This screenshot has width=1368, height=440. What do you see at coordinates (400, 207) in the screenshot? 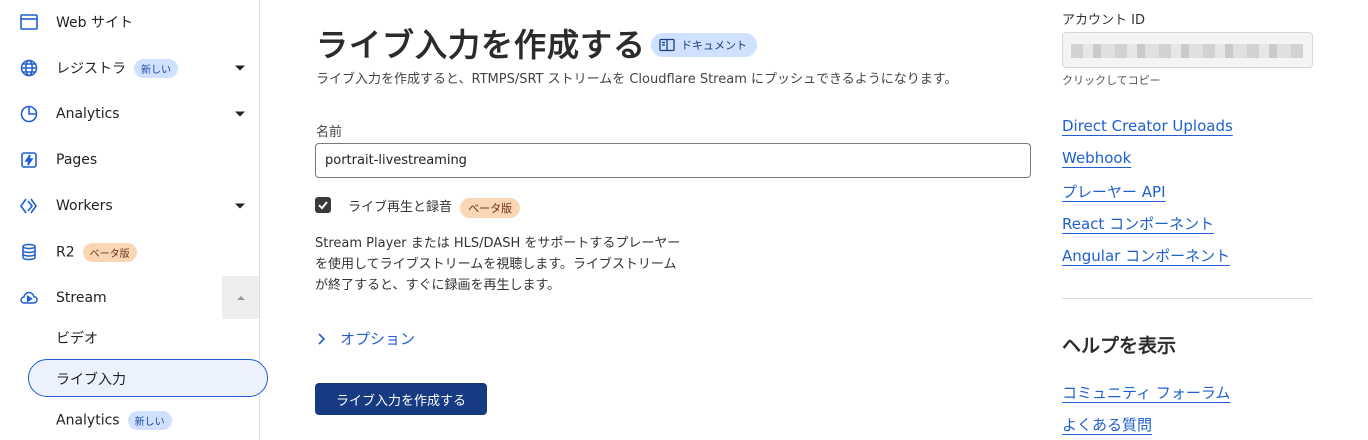
I see `live-playback-label: ライブ再生と録音` at bounding box center [400, 207].